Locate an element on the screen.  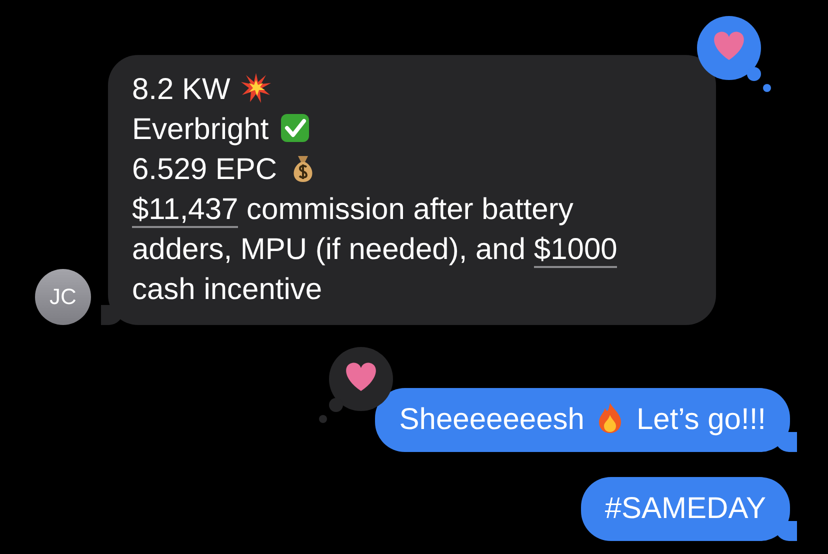
message-text: $11,437 commission after battery adders, MPU (if needed), and $1000 cash incentive is located at coordinates (375, 250).